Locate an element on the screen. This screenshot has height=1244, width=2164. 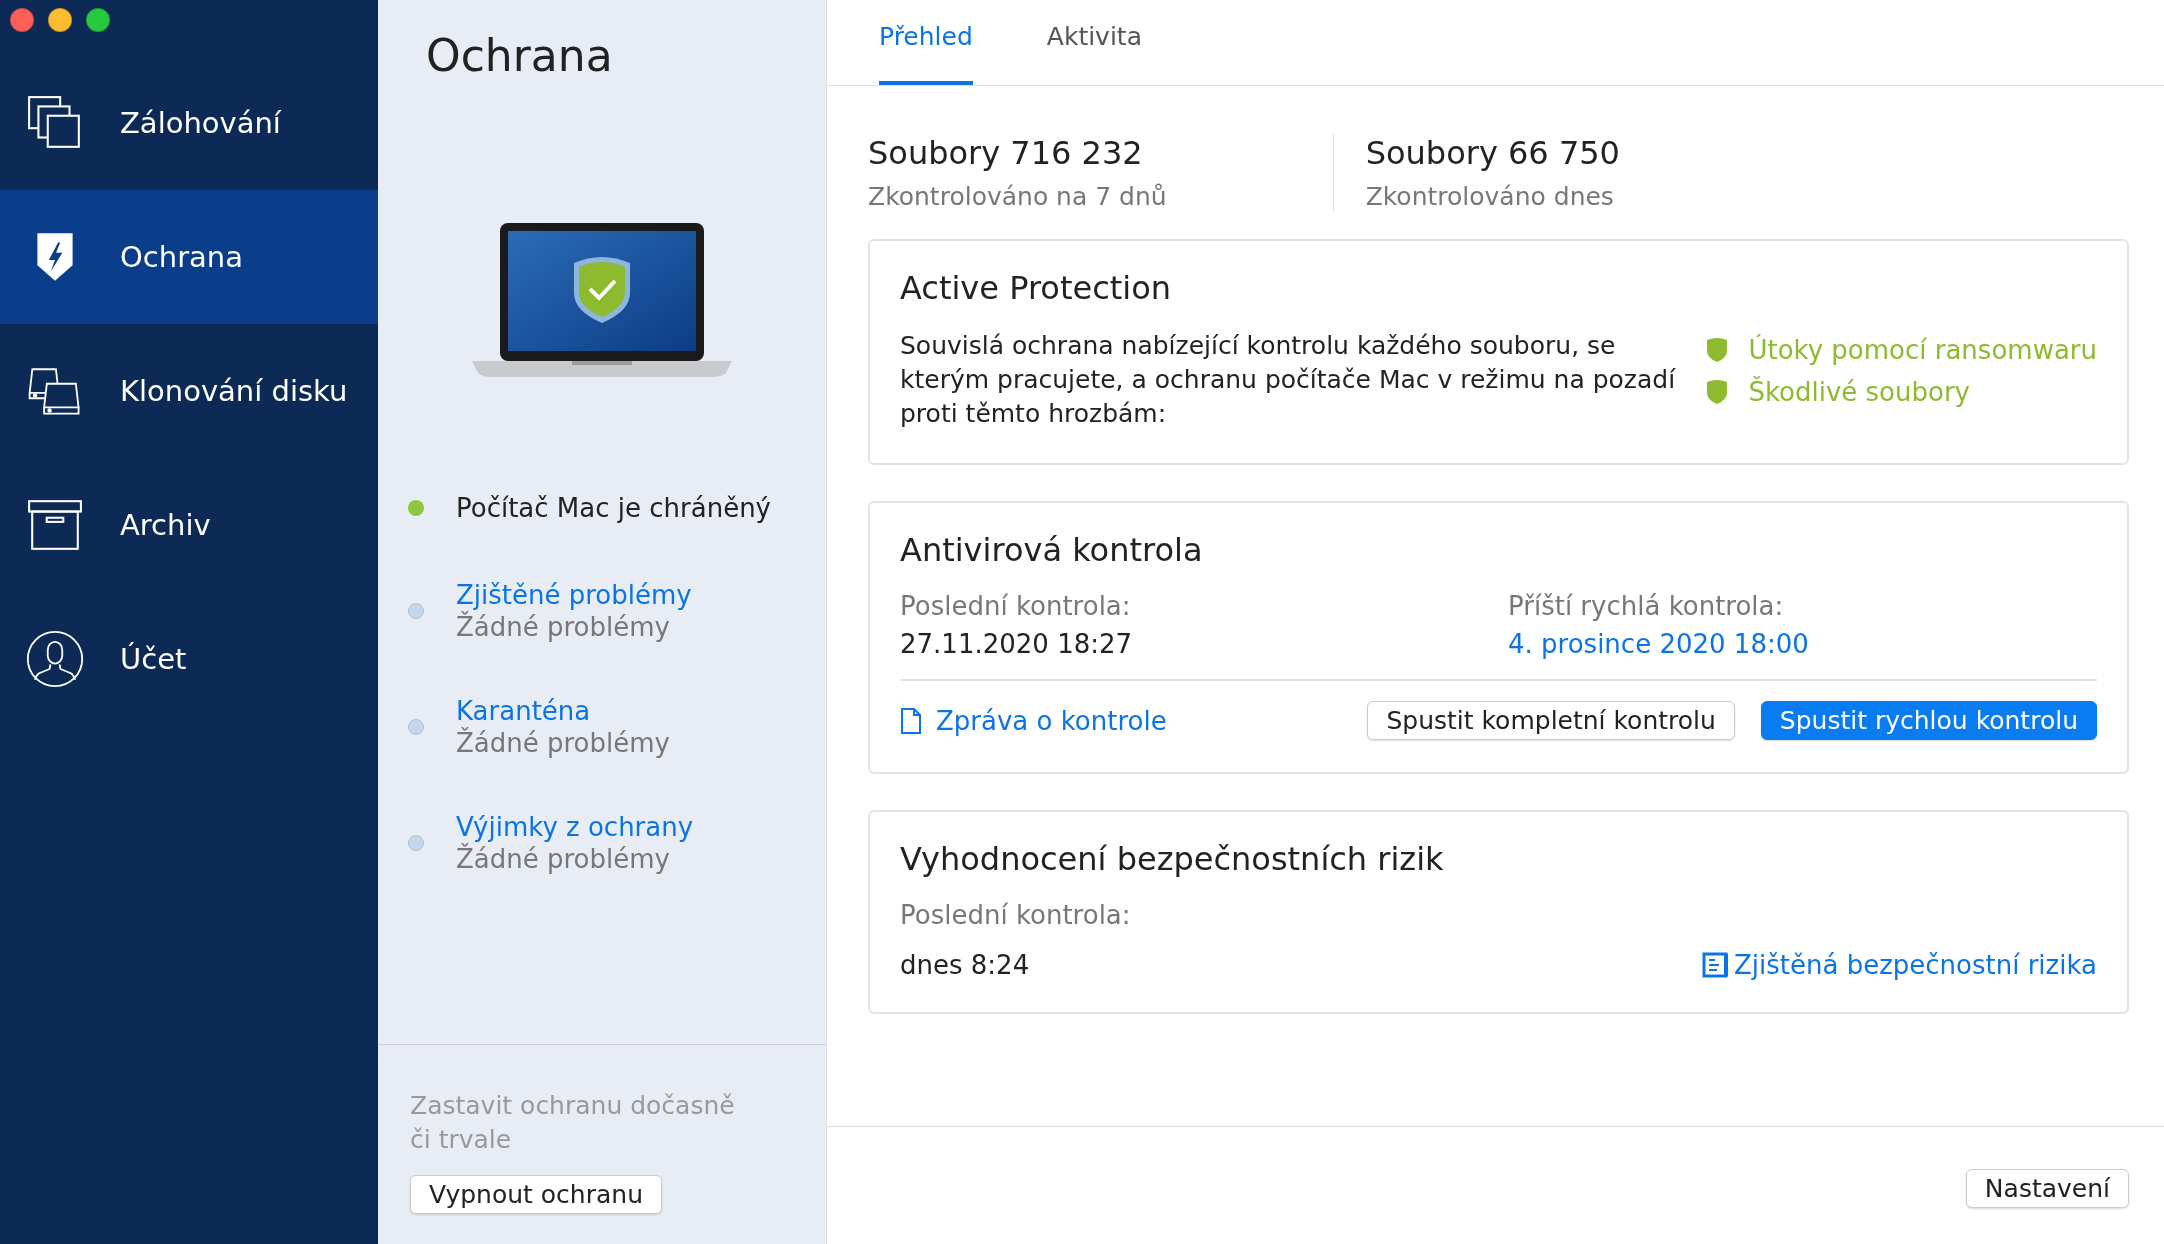
sidebar-item: Ochrana is located at coordinates (189, 257).